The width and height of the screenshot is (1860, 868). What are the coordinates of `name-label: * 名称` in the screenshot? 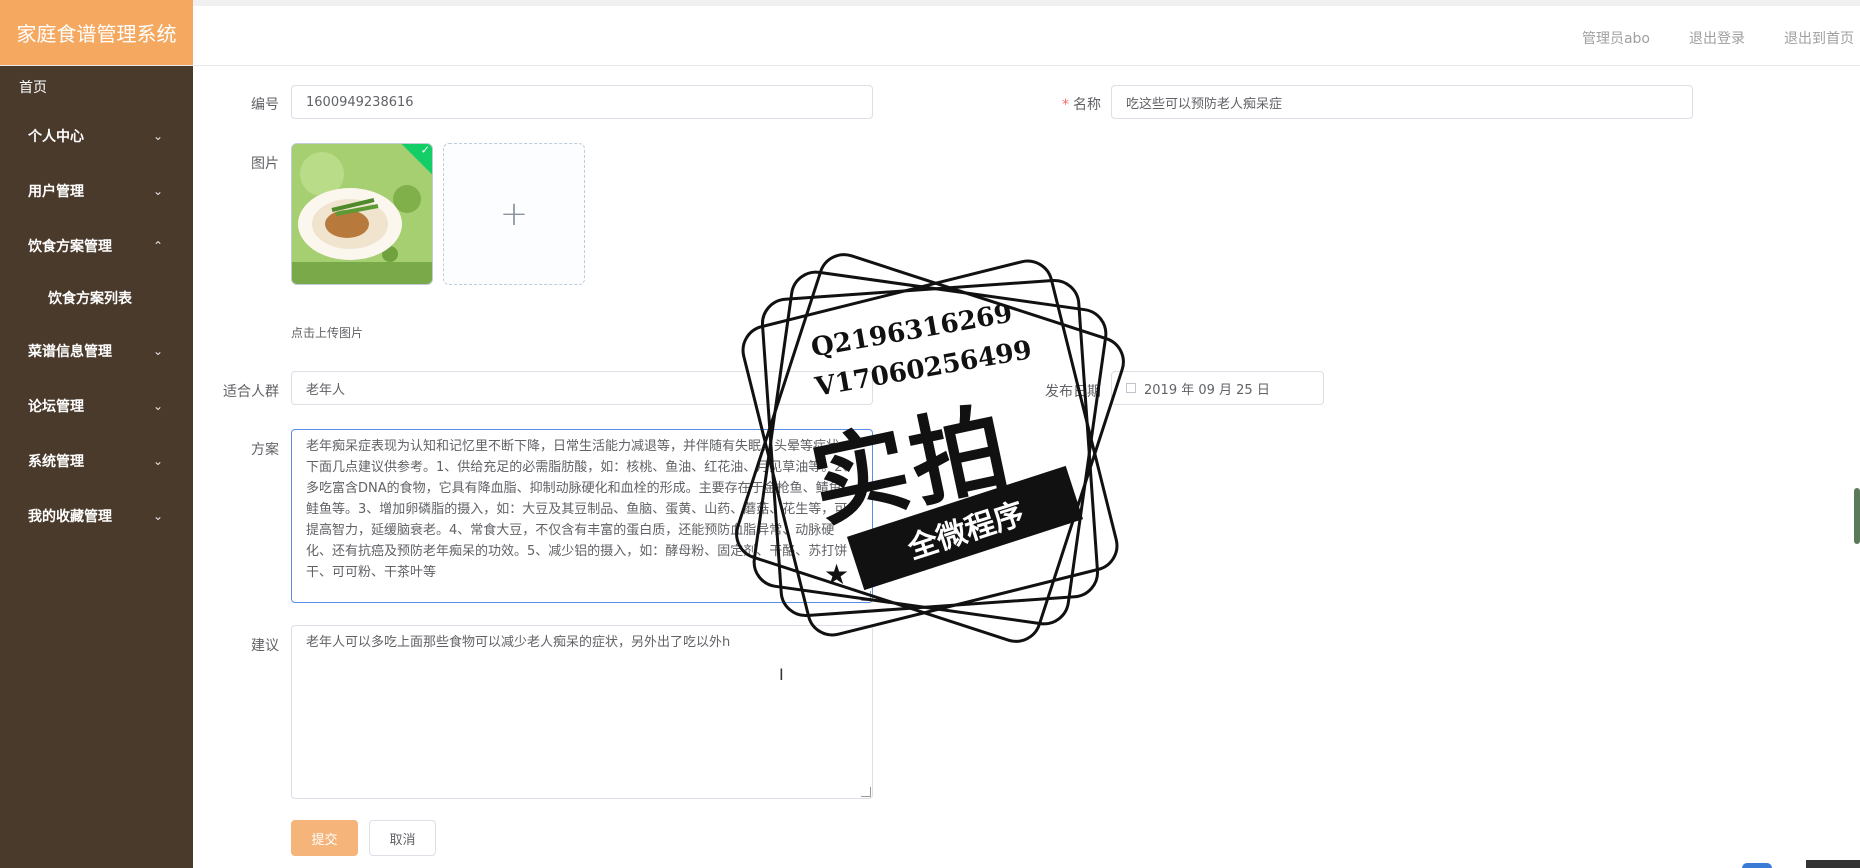 It's located at (1056, 104).